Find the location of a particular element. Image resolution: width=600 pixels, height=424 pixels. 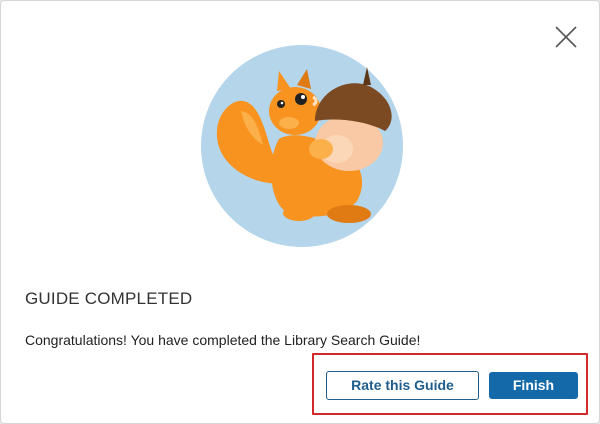

close-icon is located at coordinates (566, 37).